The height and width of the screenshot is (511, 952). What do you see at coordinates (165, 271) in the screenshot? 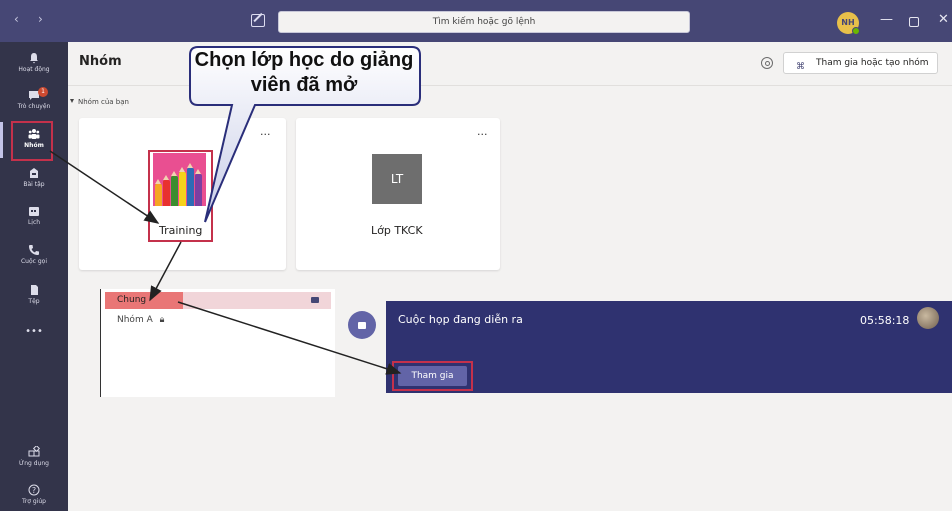
I see `arrow-training-to-chung` at bounding box center [165, 271].